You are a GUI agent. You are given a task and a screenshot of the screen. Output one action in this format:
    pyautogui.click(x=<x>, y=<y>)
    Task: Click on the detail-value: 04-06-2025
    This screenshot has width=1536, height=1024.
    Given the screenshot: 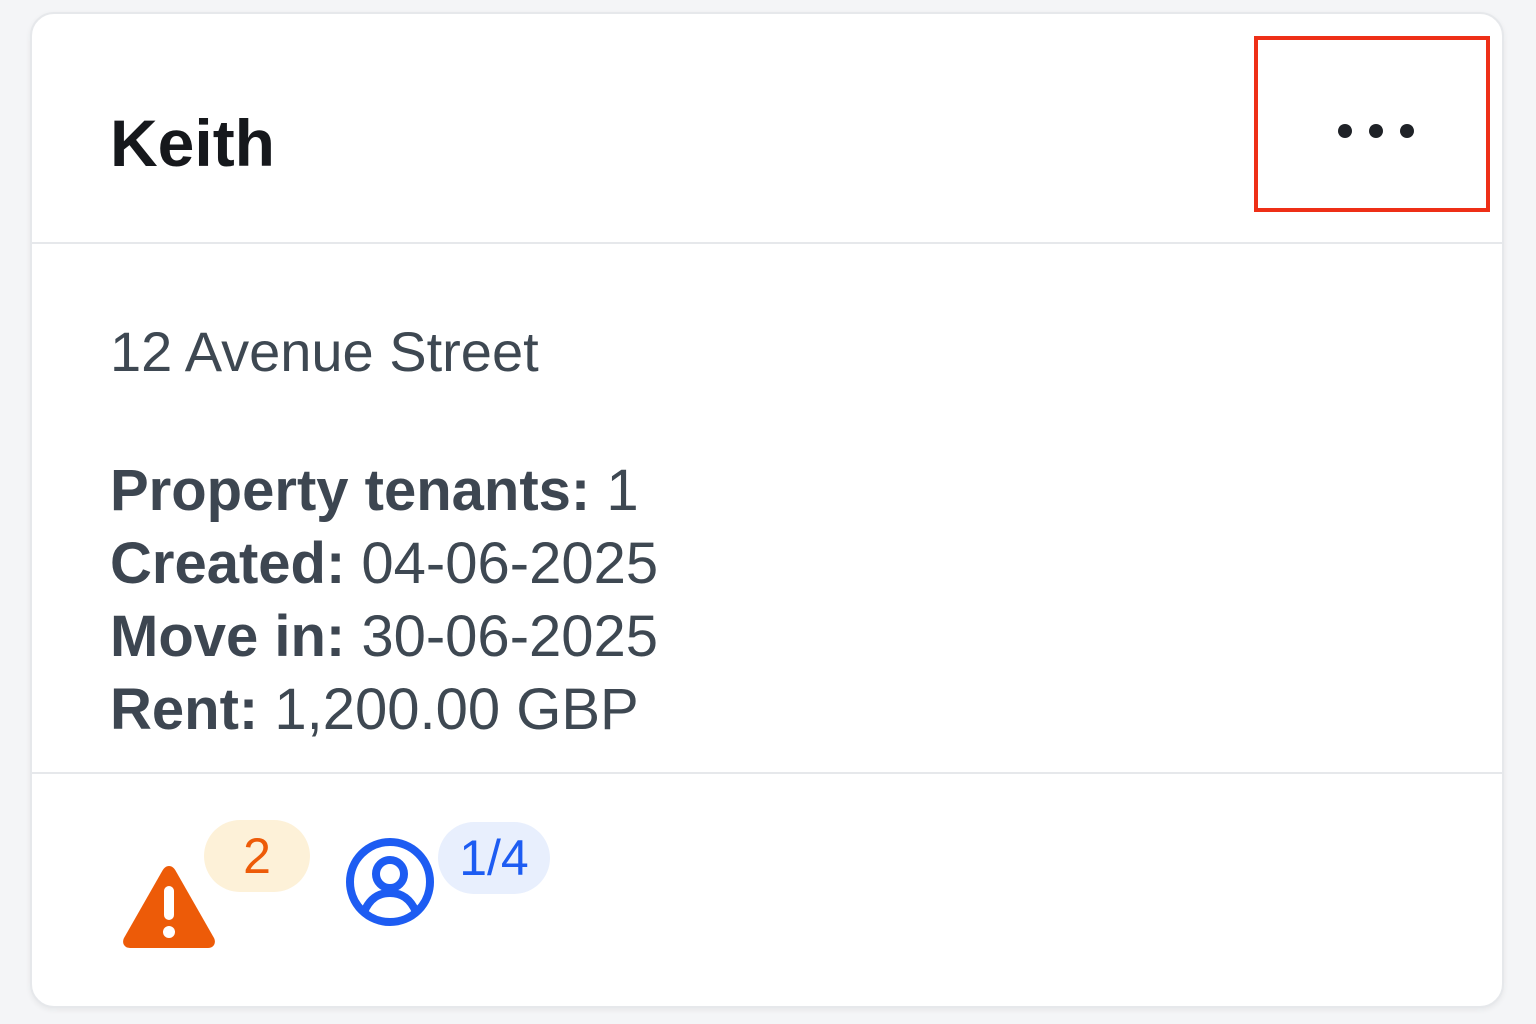 What is the action you would take?
    pyautogui.click(x=502, y=563)
    